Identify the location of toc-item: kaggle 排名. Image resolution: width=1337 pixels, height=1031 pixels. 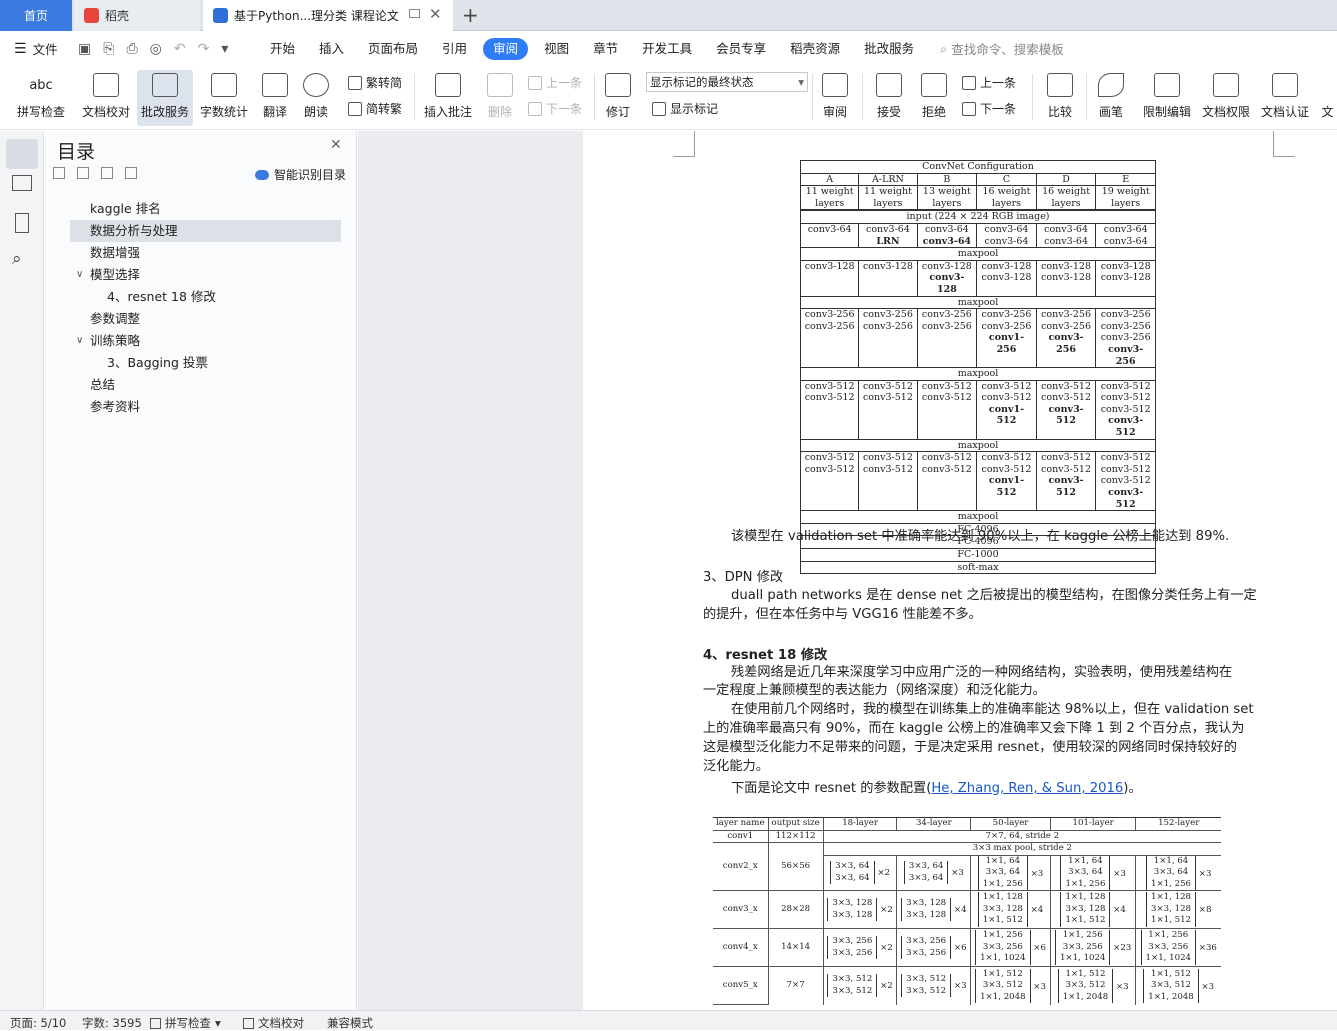
(125, 209).